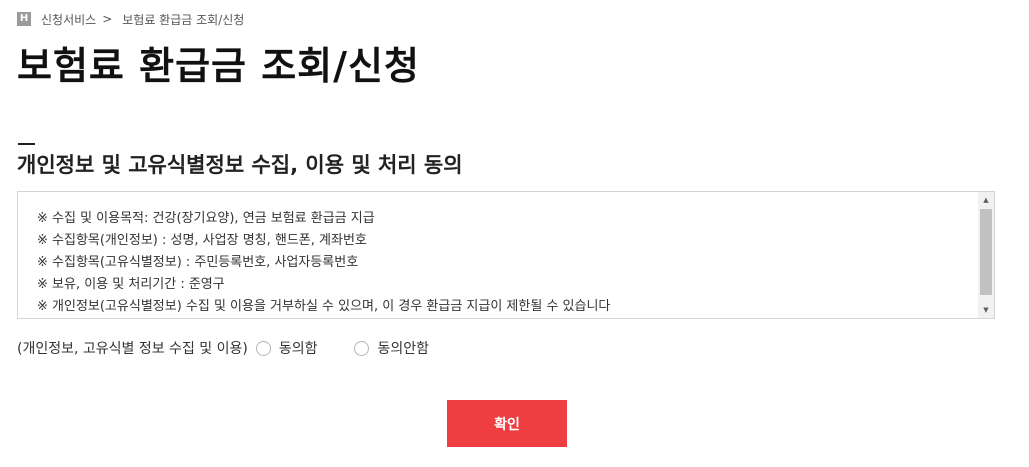  I want to click on terms-line: ※ 수집항목(고유식별정보) : 주민등록번호, 사업자등록번호, so click(198, 262).